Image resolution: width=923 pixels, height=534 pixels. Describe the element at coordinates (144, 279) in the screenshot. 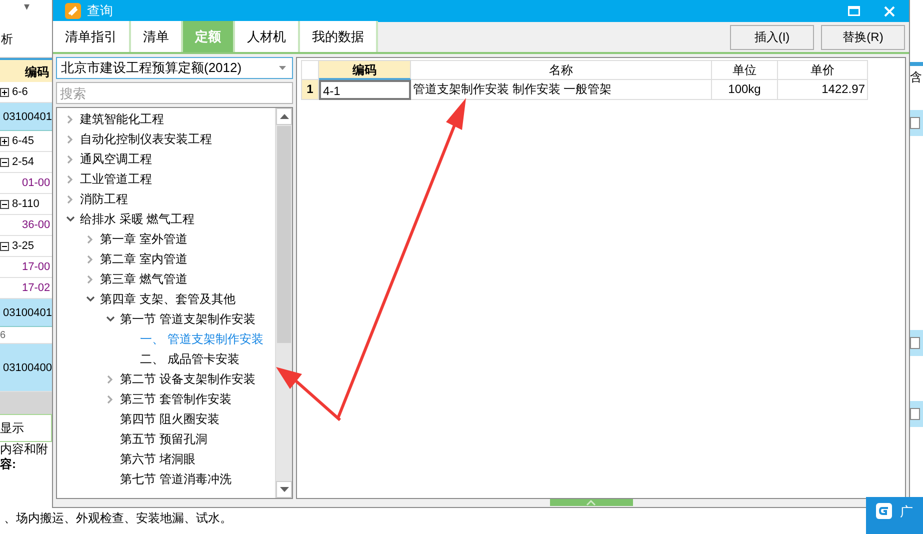

I see `tree-item: 第三章 燃气管道` at that location.